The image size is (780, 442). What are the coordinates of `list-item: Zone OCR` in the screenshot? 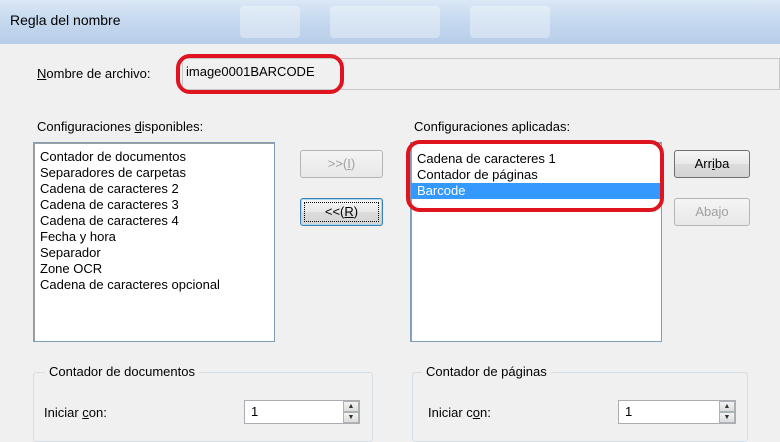 It's located at (154, 269).